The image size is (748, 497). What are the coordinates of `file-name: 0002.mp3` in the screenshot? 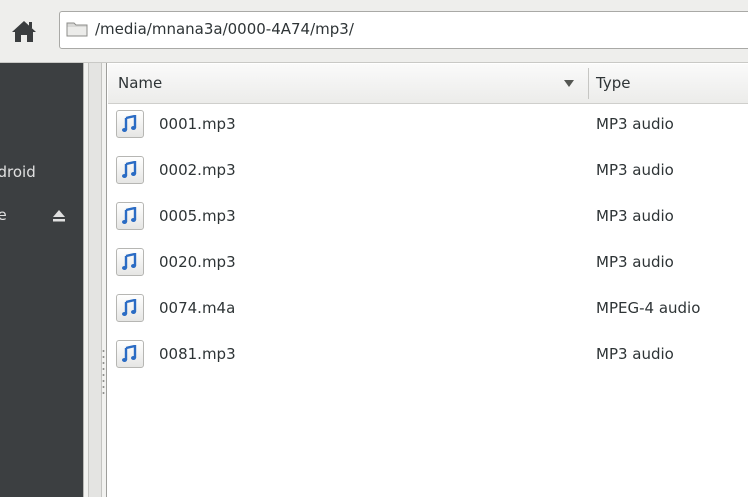 It's located at (197, 170).